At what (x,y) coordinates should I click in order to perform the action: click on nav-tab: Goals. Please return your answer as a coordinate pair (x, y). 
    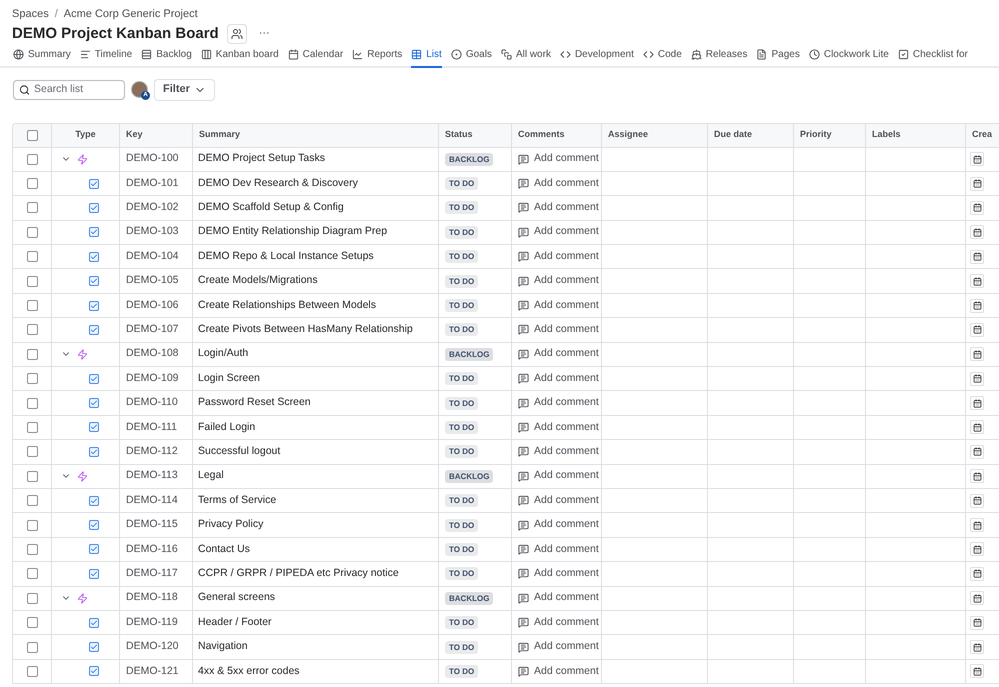
    Looking at the image, I should click on (471, 57).